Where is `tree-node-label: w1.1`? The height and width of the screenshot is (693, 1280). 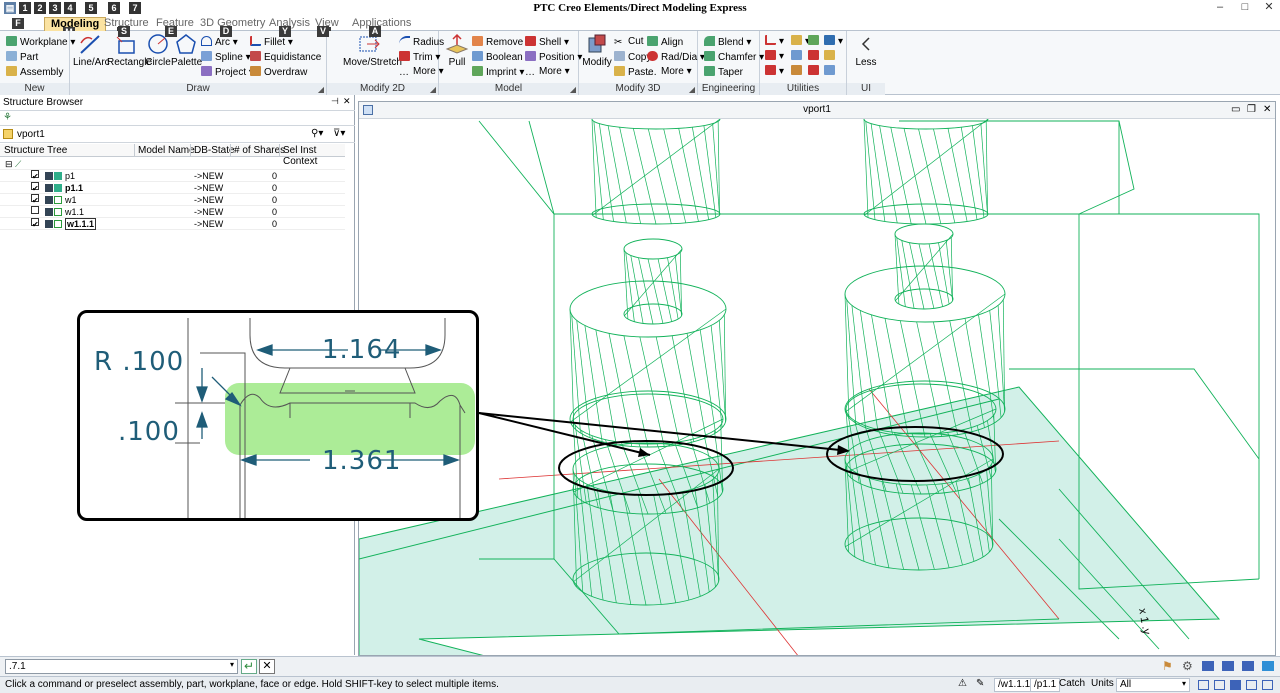
tree-node-label: w1.1 is located at coordinates (74, 212).